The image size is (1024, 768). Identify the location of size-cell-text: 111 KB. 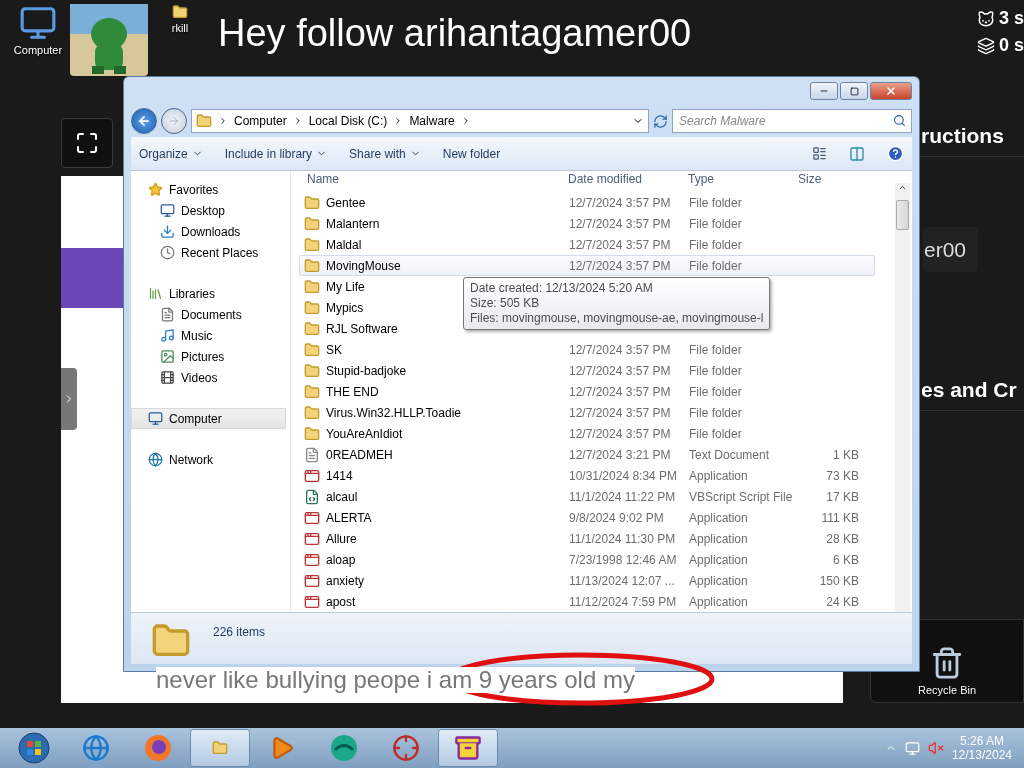
(839, 517).